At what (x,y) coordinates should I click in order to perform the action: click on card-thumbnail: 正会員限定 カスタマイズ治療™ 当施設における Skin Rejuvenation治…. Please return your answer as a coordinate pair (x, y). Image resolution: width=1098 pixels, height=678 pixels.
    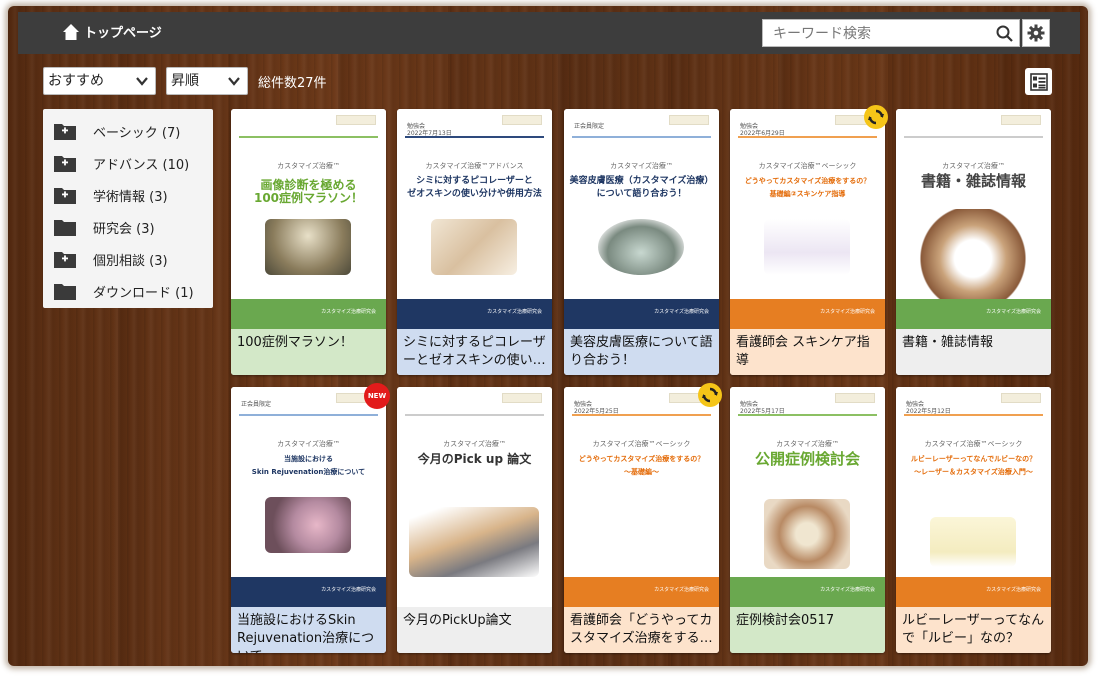
    Looking at the image, I should click on (308, 497).